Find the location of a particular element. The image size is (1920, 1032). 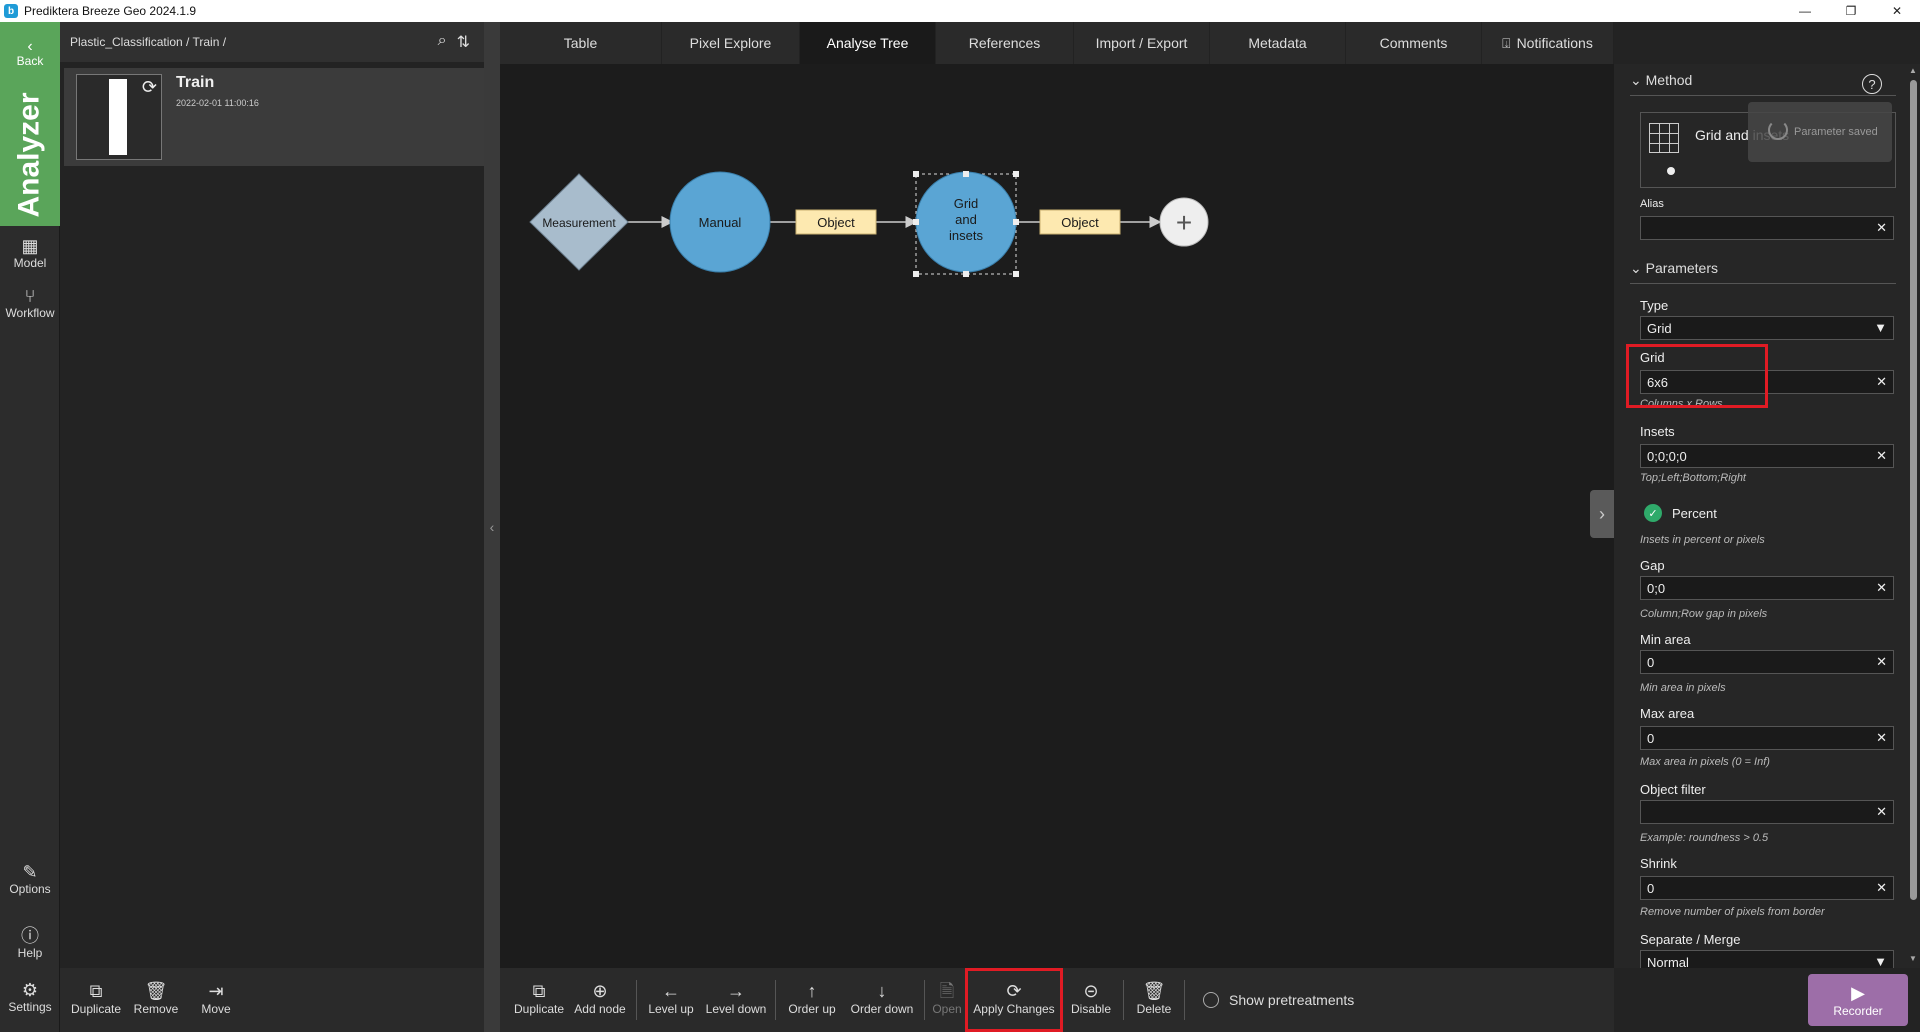

tab-analyse-tree: Analyse Tree is located at coordinates (868, 43).